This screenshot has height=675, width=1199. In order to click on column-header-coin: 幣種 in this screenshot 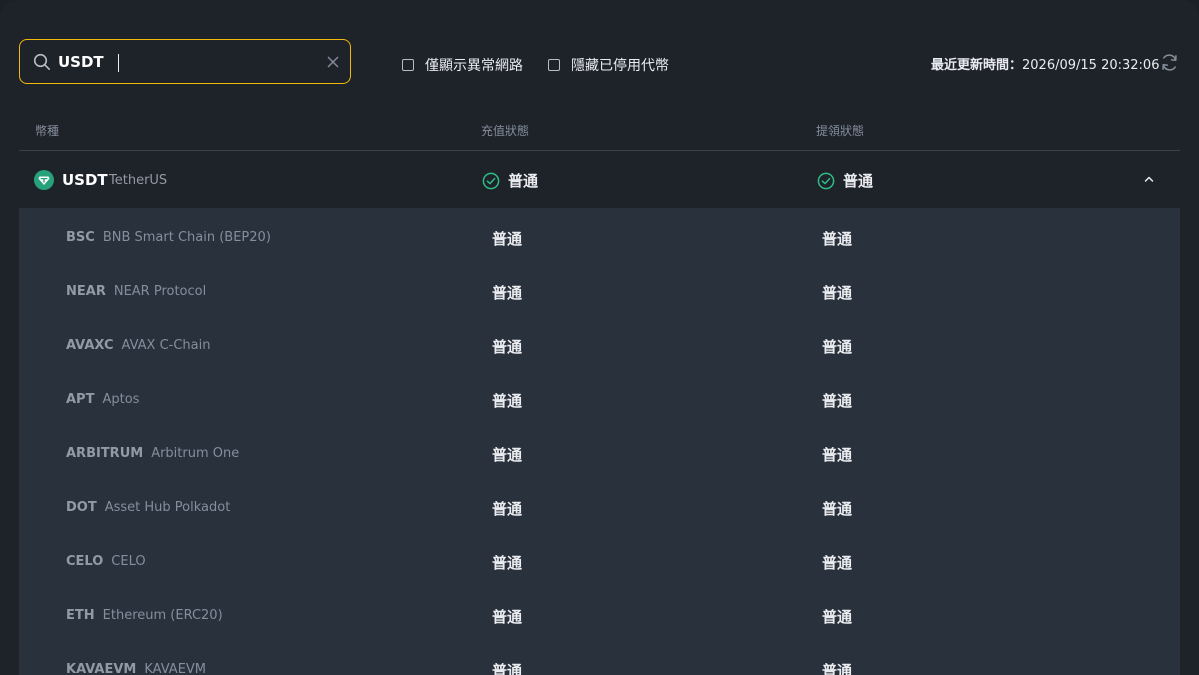, I will do `click(47, 131)`.